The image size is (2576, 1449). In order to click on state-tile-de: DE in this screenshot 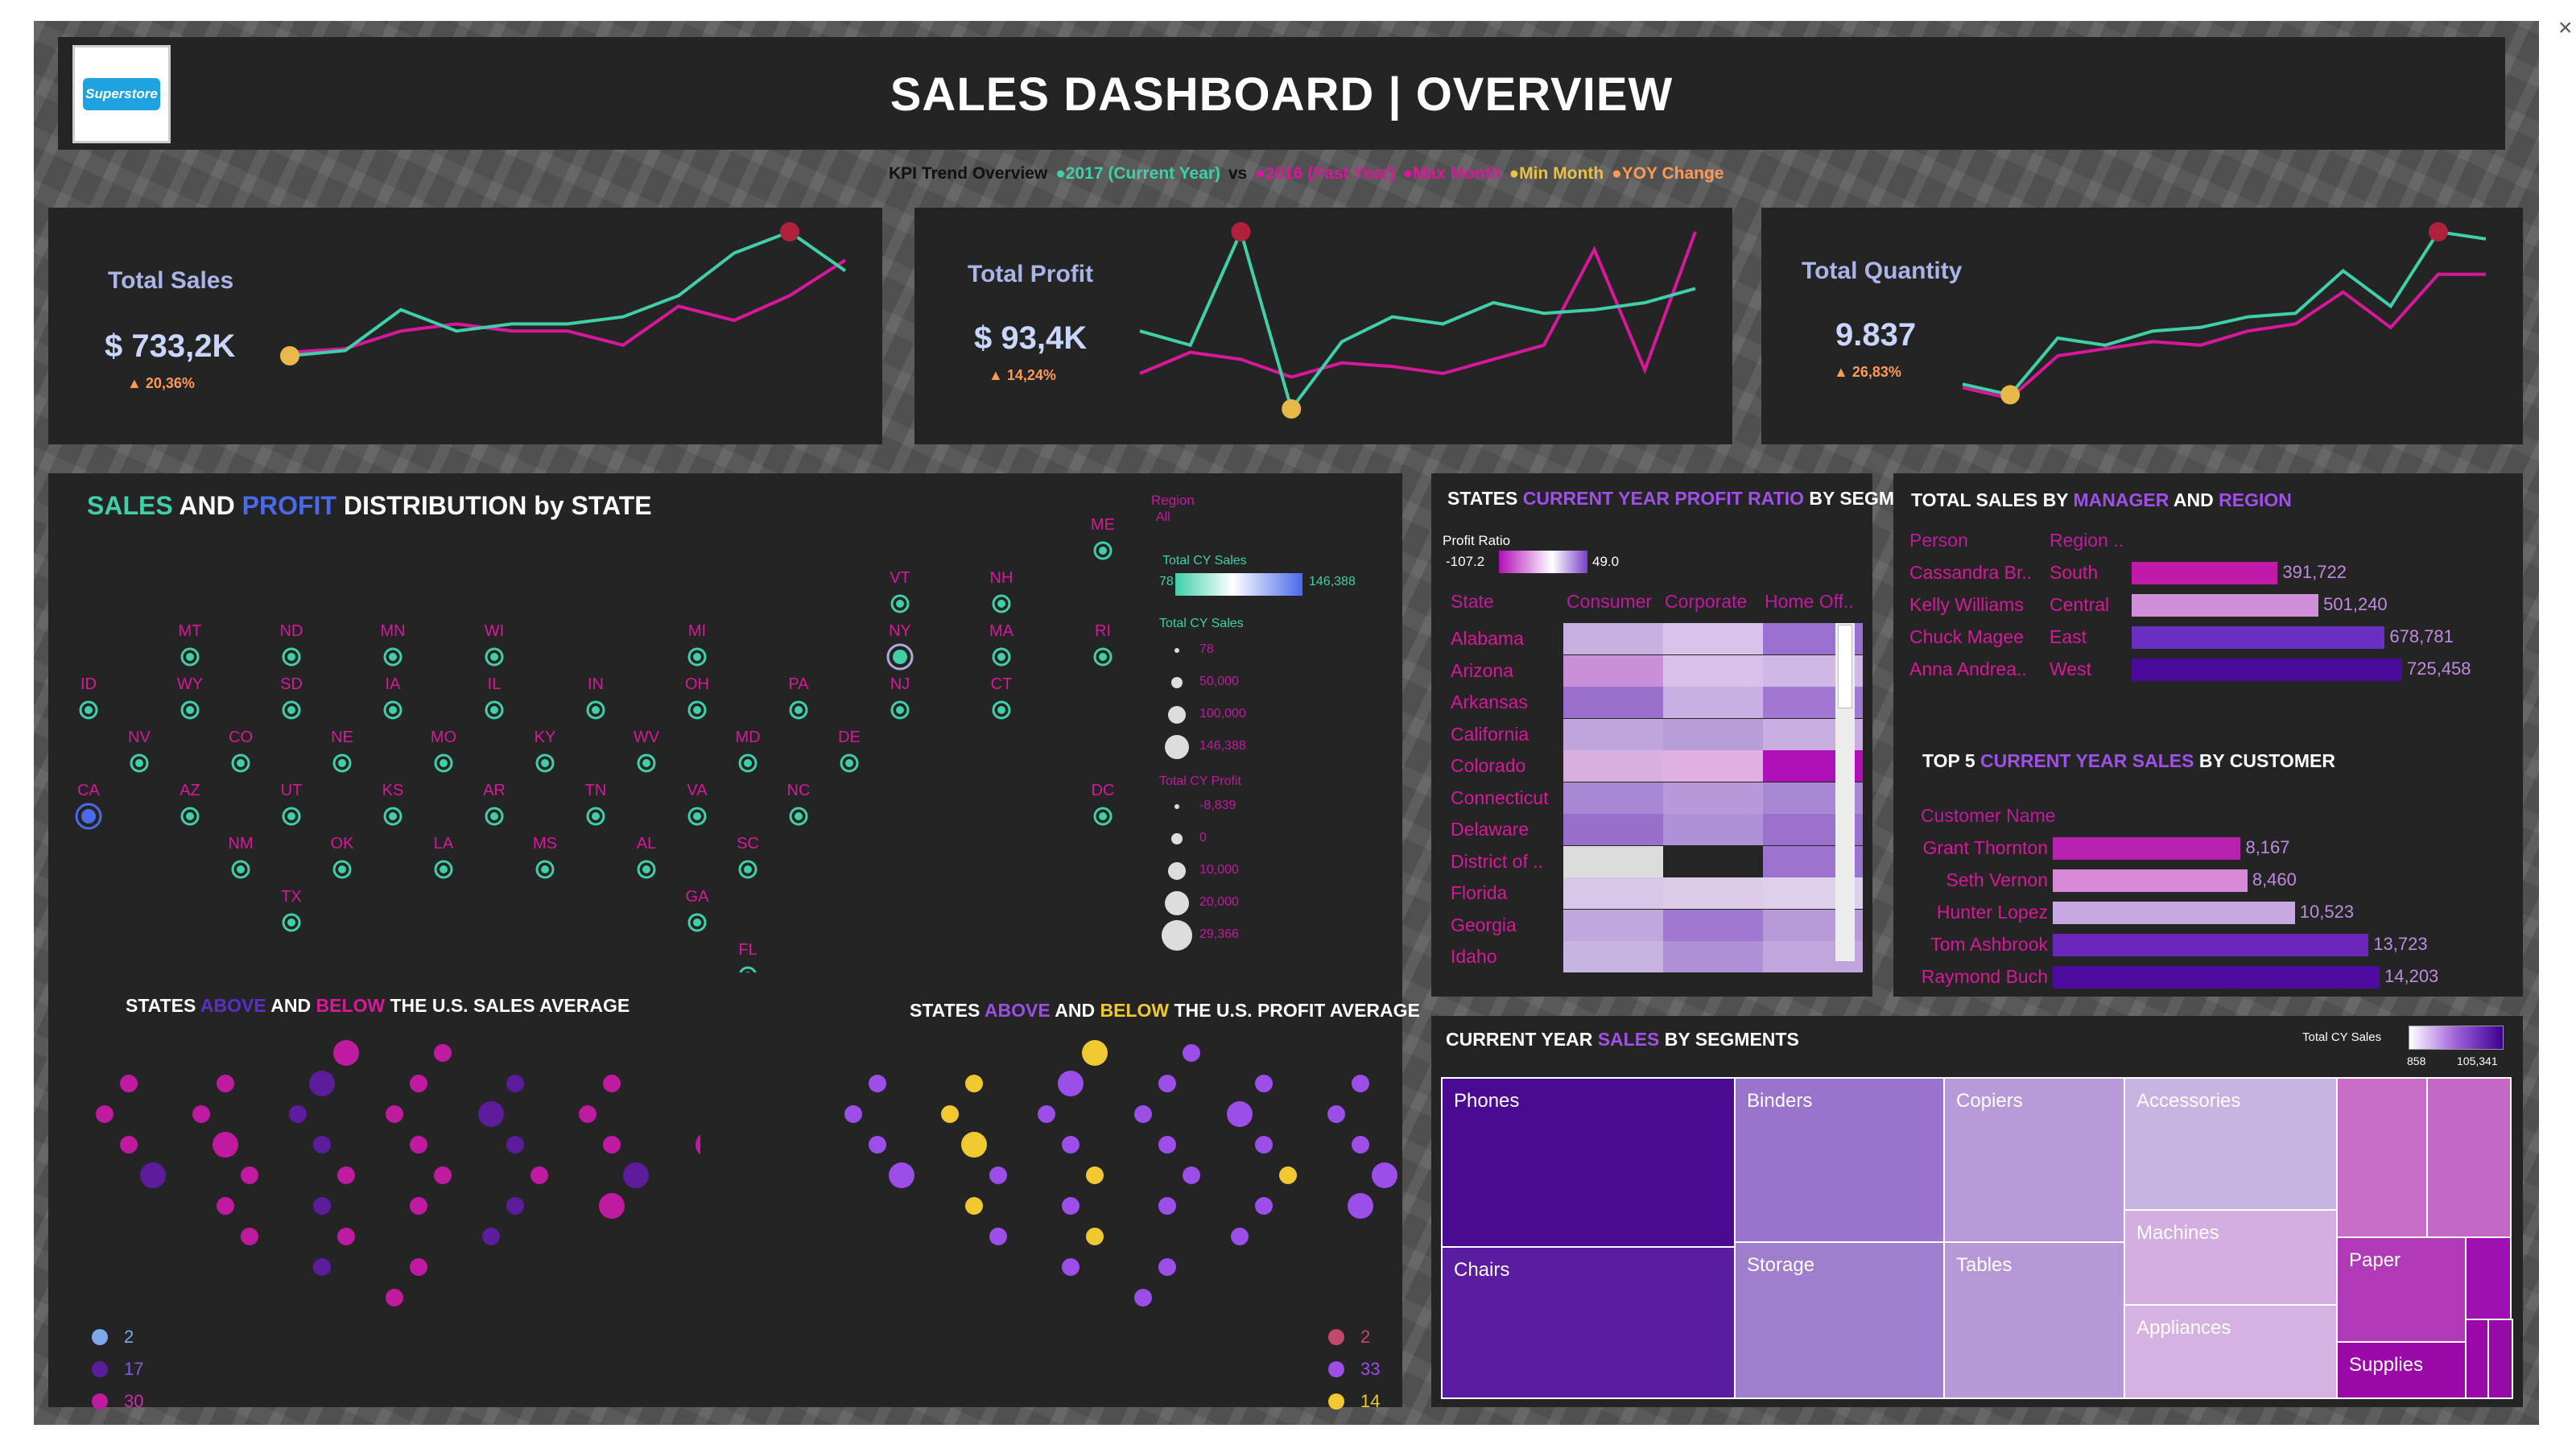, I will do `click(849, 751)`.